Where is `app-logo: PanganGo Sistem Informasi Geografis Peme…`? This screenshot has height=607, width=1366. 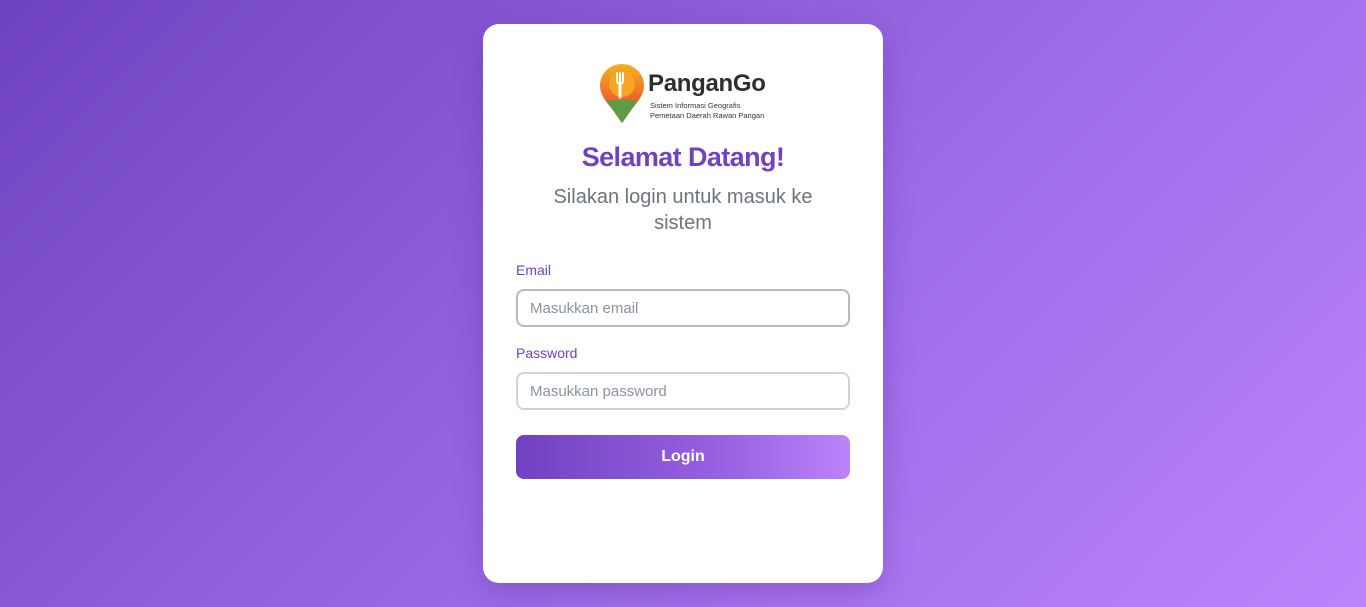 app-logo: PanganGo Sistem Informasi Geografis Peme… is located at coordinates (686, 94).